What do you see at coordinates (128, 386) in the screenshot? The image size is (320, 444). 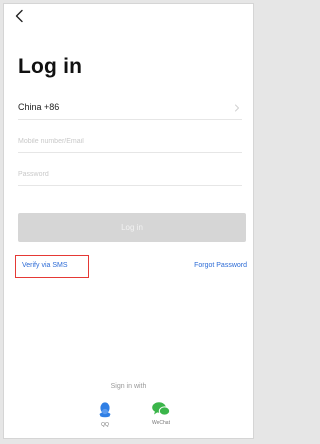 I see `sign-in-with-heading: Sign in with` at bounding box center [128, 386].